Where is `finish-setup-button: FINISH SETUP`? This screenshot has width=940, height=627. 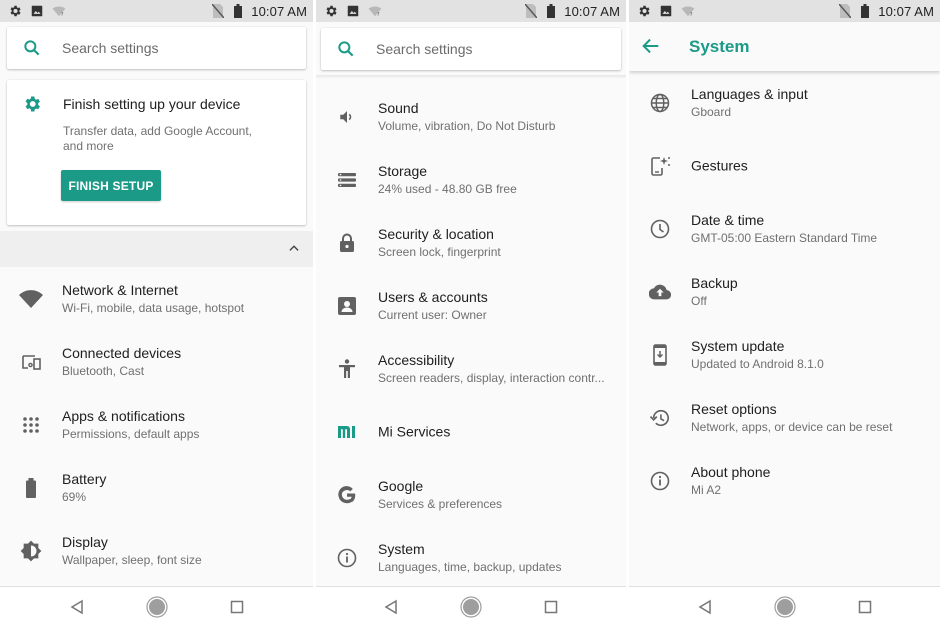
finish-setup-button: FINISH SETUP is located at coordinates (111, 185).